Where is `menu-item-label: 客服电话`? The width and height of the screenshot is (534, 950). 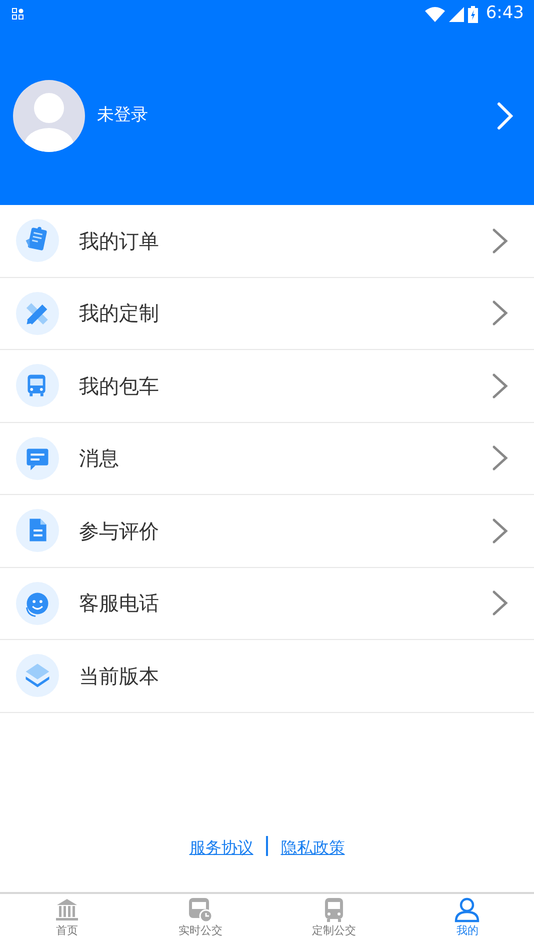
menu-item-label: 客服电话 is located at coordinates (119, 603).